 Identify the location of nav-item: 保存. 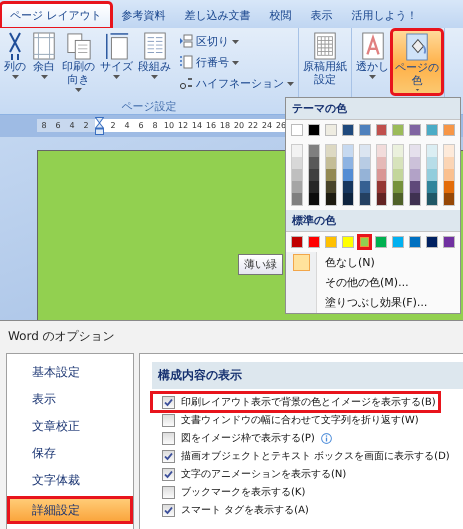
(70, 453).